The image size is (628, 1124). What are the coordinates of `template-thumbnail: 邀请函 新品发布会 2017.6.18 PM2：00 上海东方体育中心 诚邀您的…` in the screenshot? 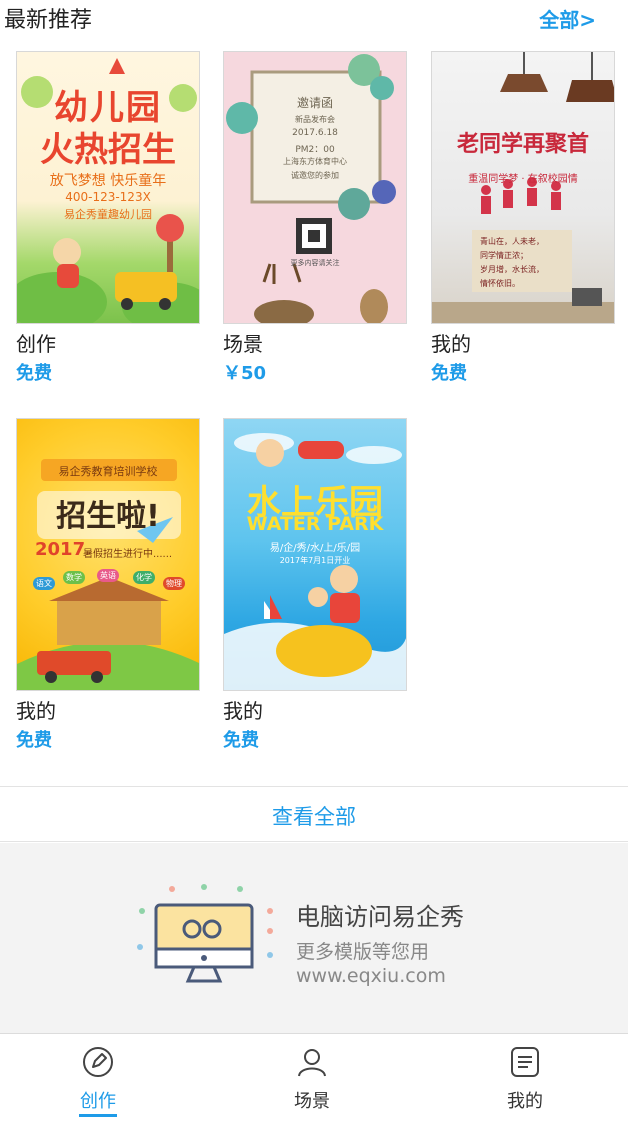 It's located at (315, 187).